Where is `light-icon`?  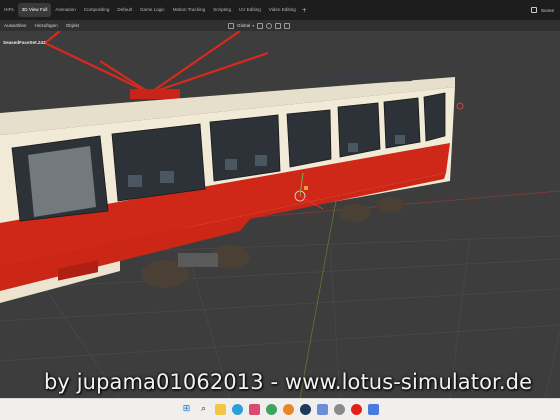 light-icon is located at coordinates (460, 106).